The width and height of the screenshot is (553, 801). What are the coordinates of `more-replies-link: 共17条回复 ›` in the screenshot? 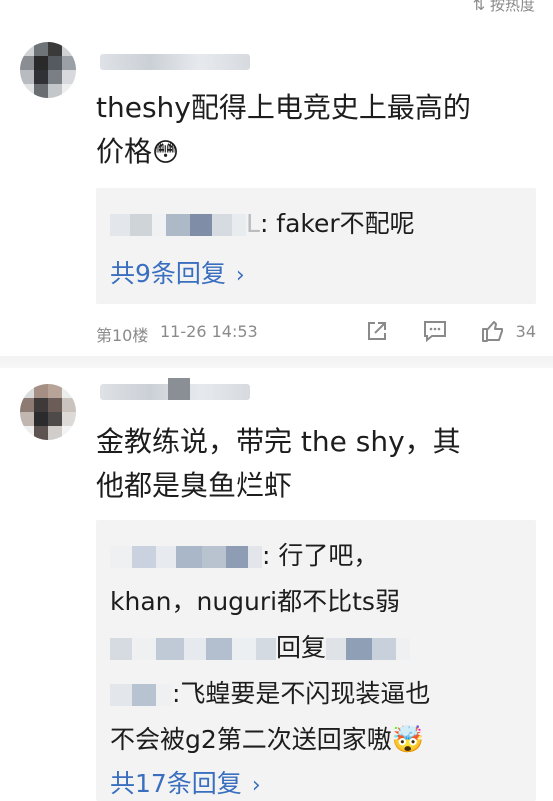 It's located at (185, 782).